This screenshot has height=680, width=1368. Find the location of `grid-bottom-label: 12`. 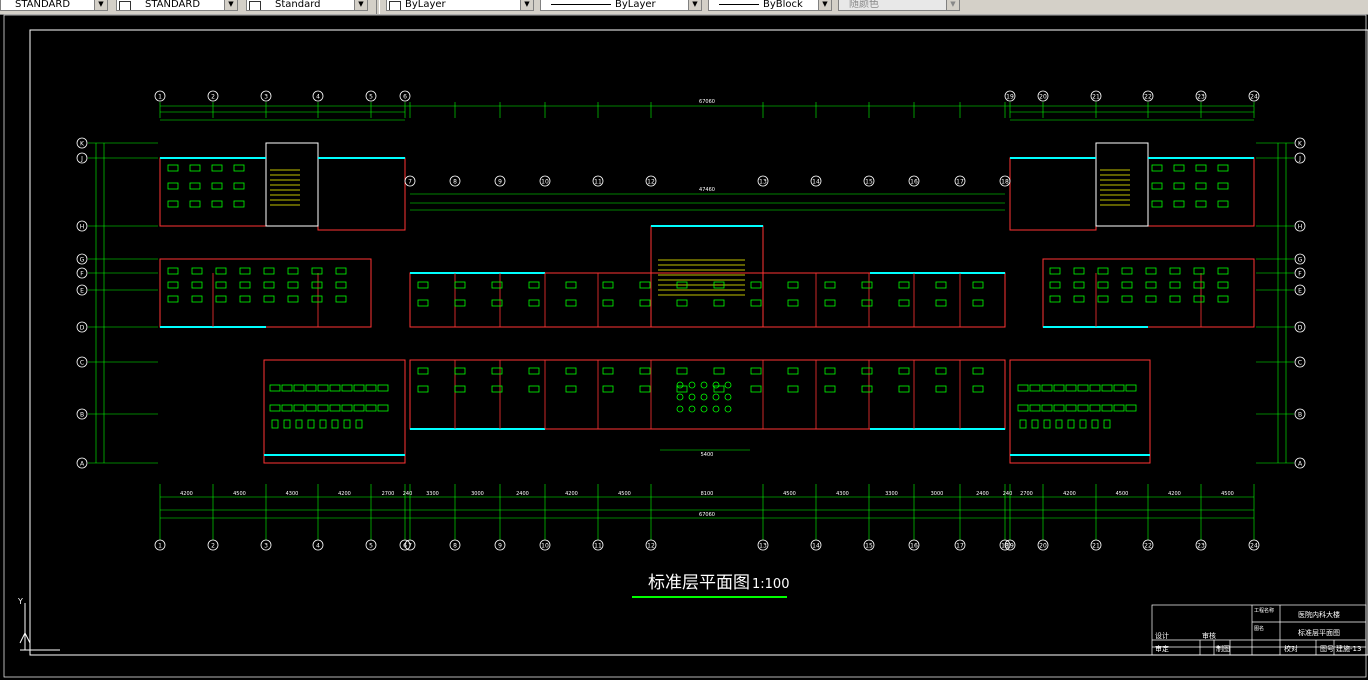

grid-bottom-label: 12 is located at coordinates (651, 546).